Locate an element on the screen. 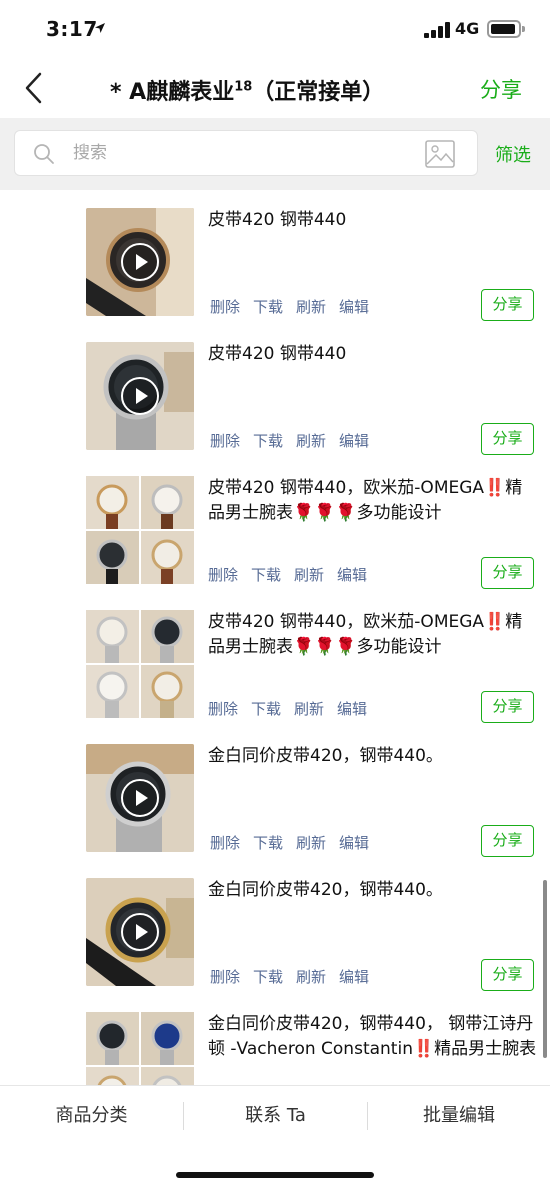  title-superscript: 18 is located at coordinates (243, 87).